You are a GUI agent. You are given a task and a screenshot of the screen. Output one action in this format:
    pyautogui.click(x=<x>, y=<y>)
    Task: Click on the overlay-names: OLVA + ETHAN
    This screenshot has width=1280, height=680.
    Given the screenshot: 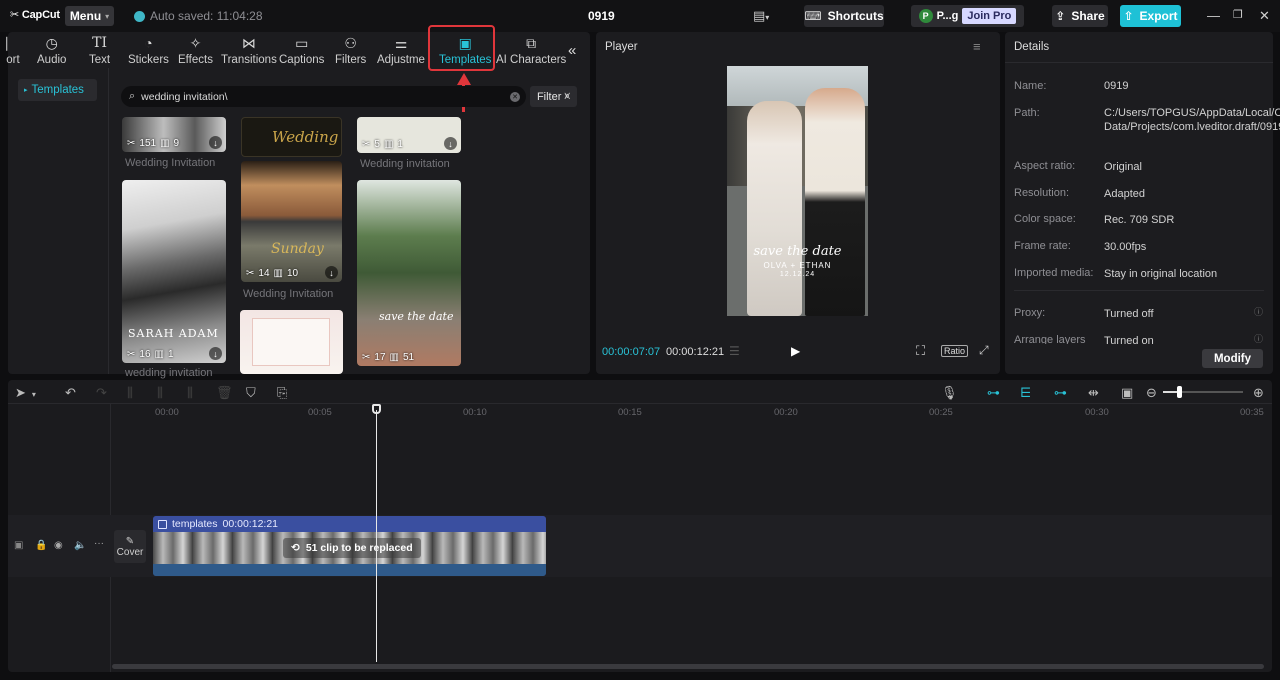 What is the action you would take?
    pyautogui.click(x=797, y=265)
    